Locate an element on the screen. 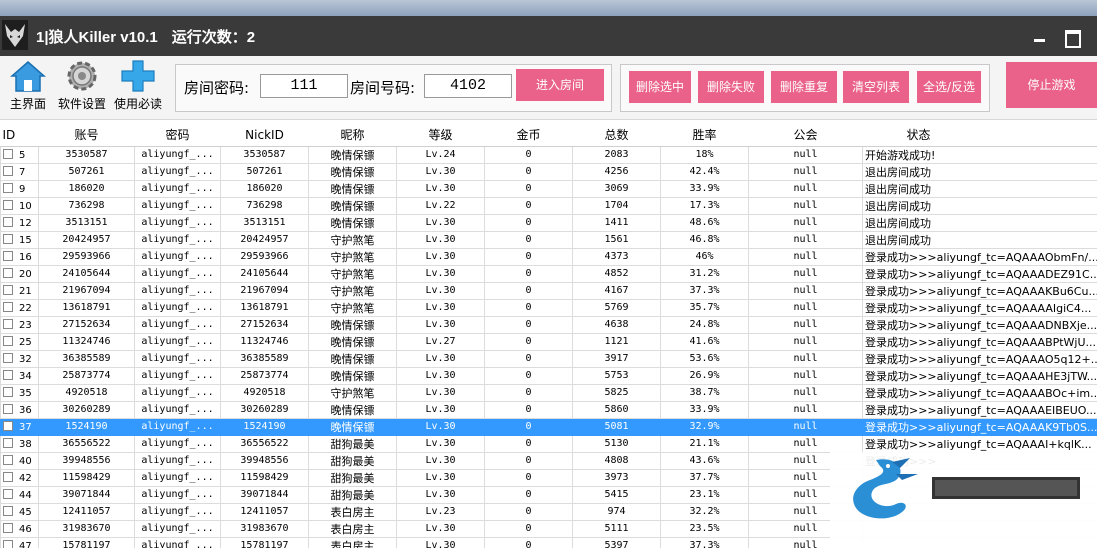  col-header-password: 密码 is located at coordinates (177, 135).